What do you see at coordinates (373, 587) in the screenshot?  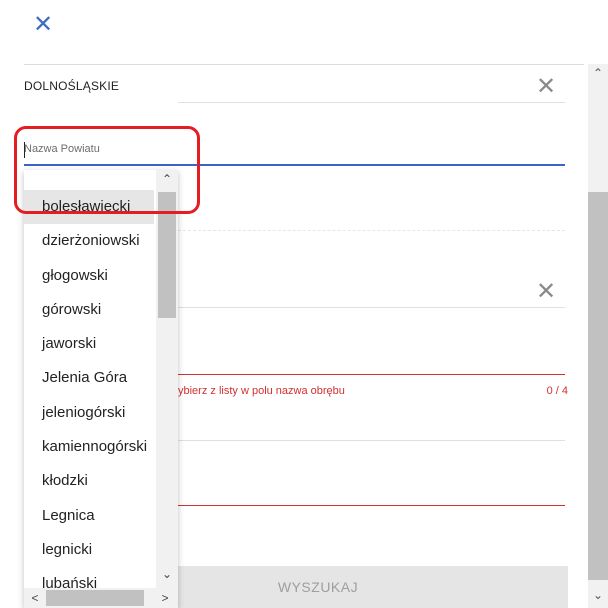 I see `search-button: WYSZUKAJ` at bounding box center [373, 587].